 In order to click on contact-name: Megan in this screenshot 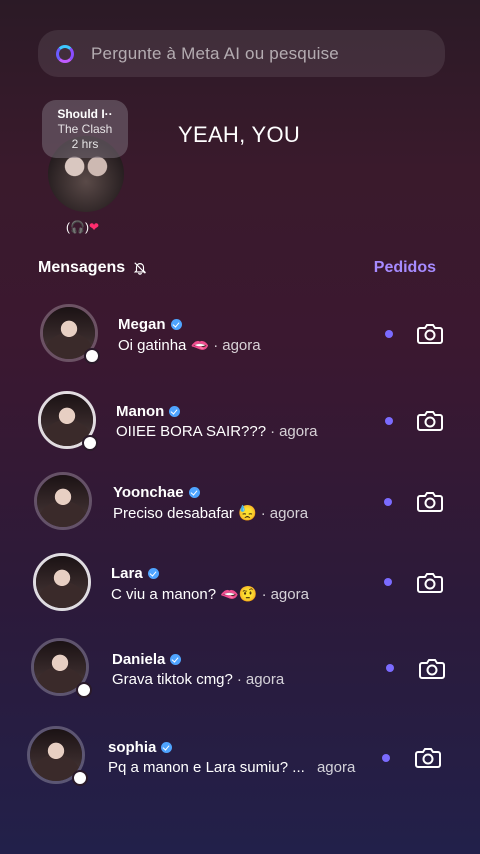, I will do `click(142, 324)`.